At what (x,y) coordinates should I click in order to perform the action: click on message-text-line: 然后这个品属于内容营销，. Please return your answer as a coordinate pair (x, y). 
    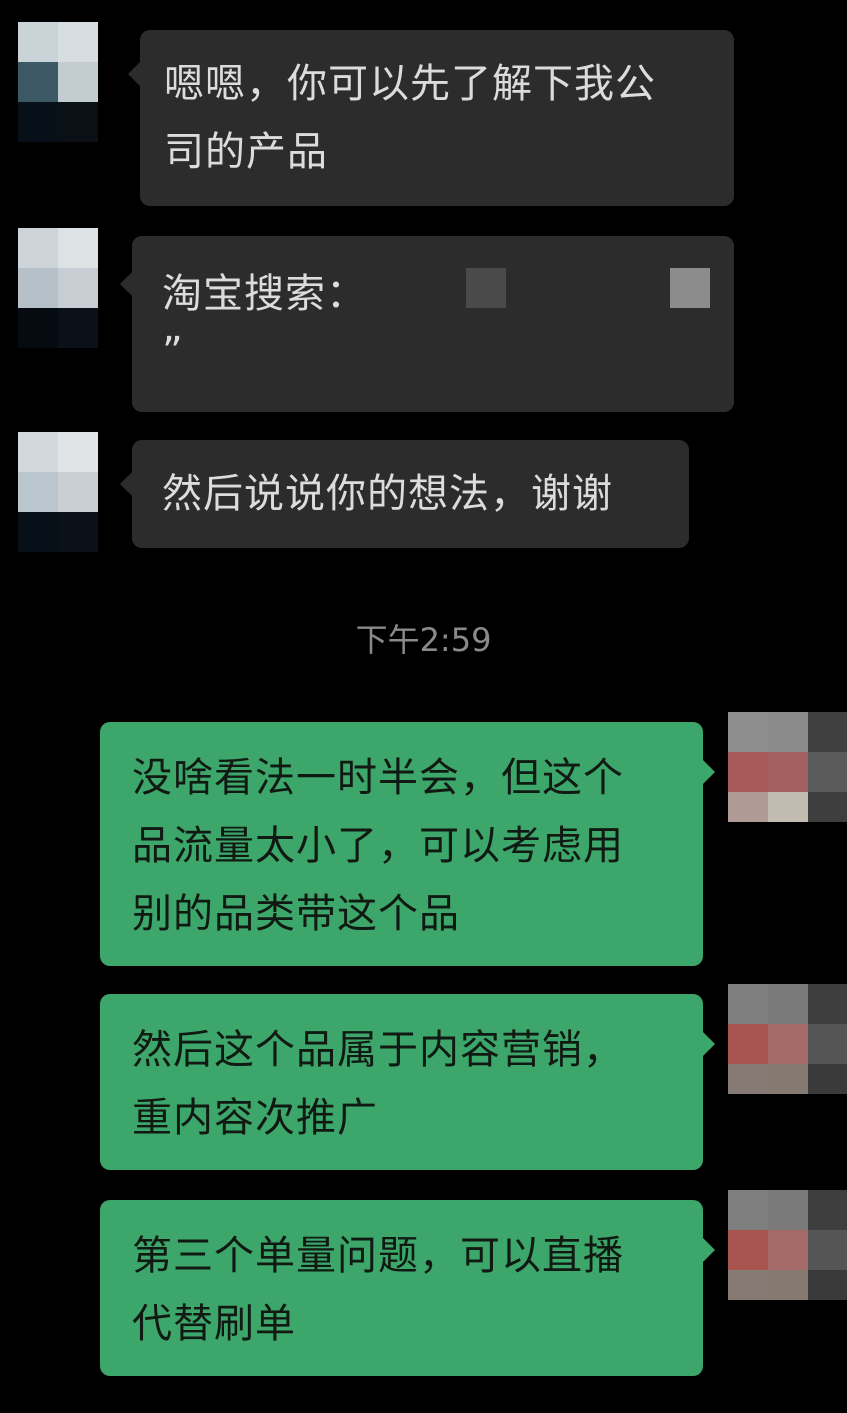
    Looking at the image, I should click on (378, 1050).